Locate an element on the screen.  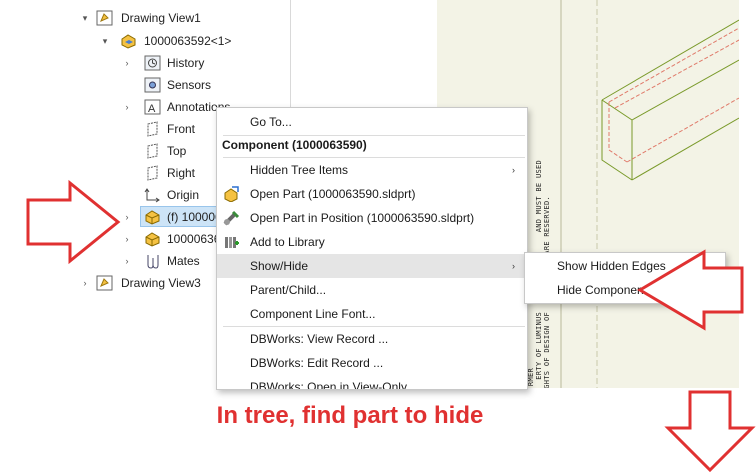
left-arrow-icon is located at coordinates (690, 290).